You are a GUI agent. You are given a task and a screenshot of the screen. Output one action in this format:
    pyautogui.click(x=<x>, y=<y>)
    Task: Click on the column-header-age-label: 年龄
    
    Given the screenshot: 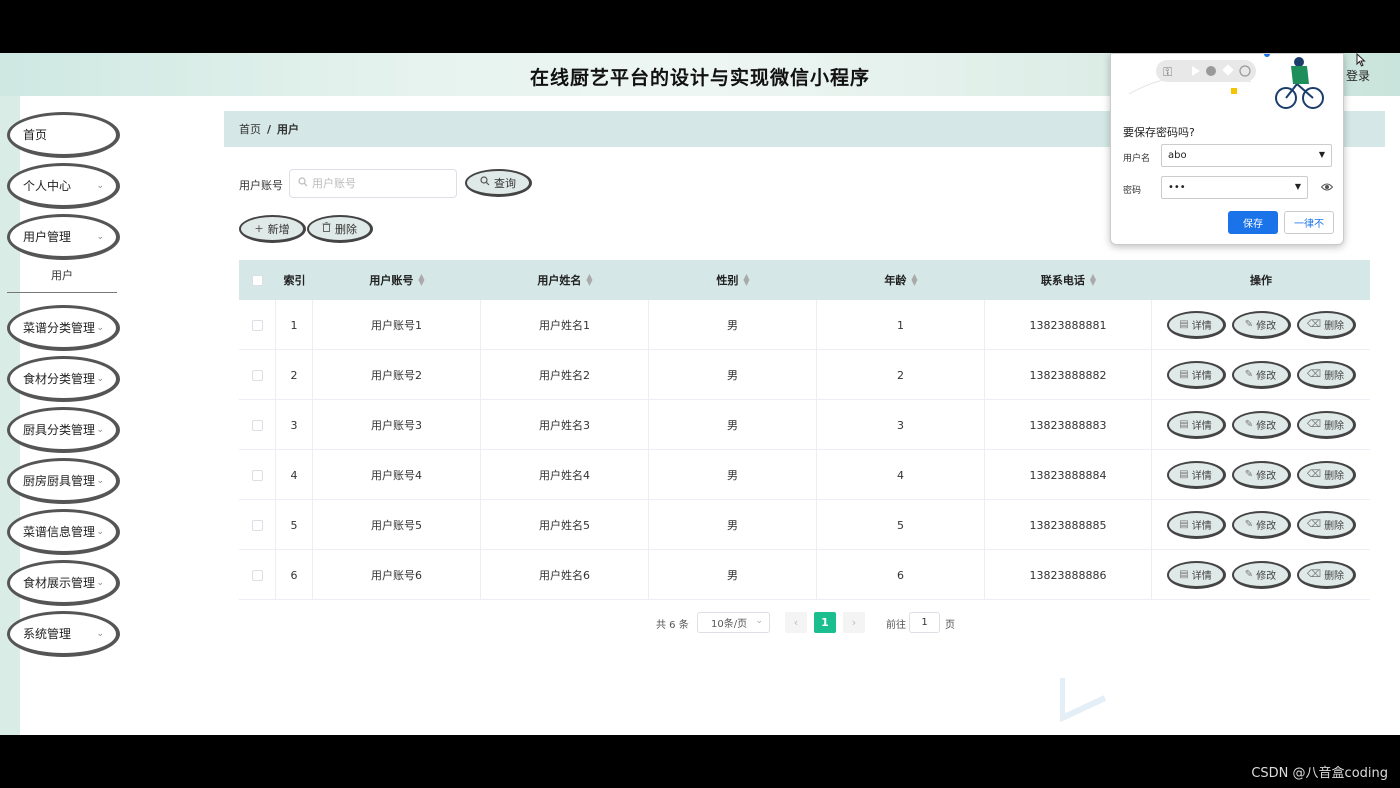 What is the action you would take?
    pyautogui.click(x=895, y=280)
    